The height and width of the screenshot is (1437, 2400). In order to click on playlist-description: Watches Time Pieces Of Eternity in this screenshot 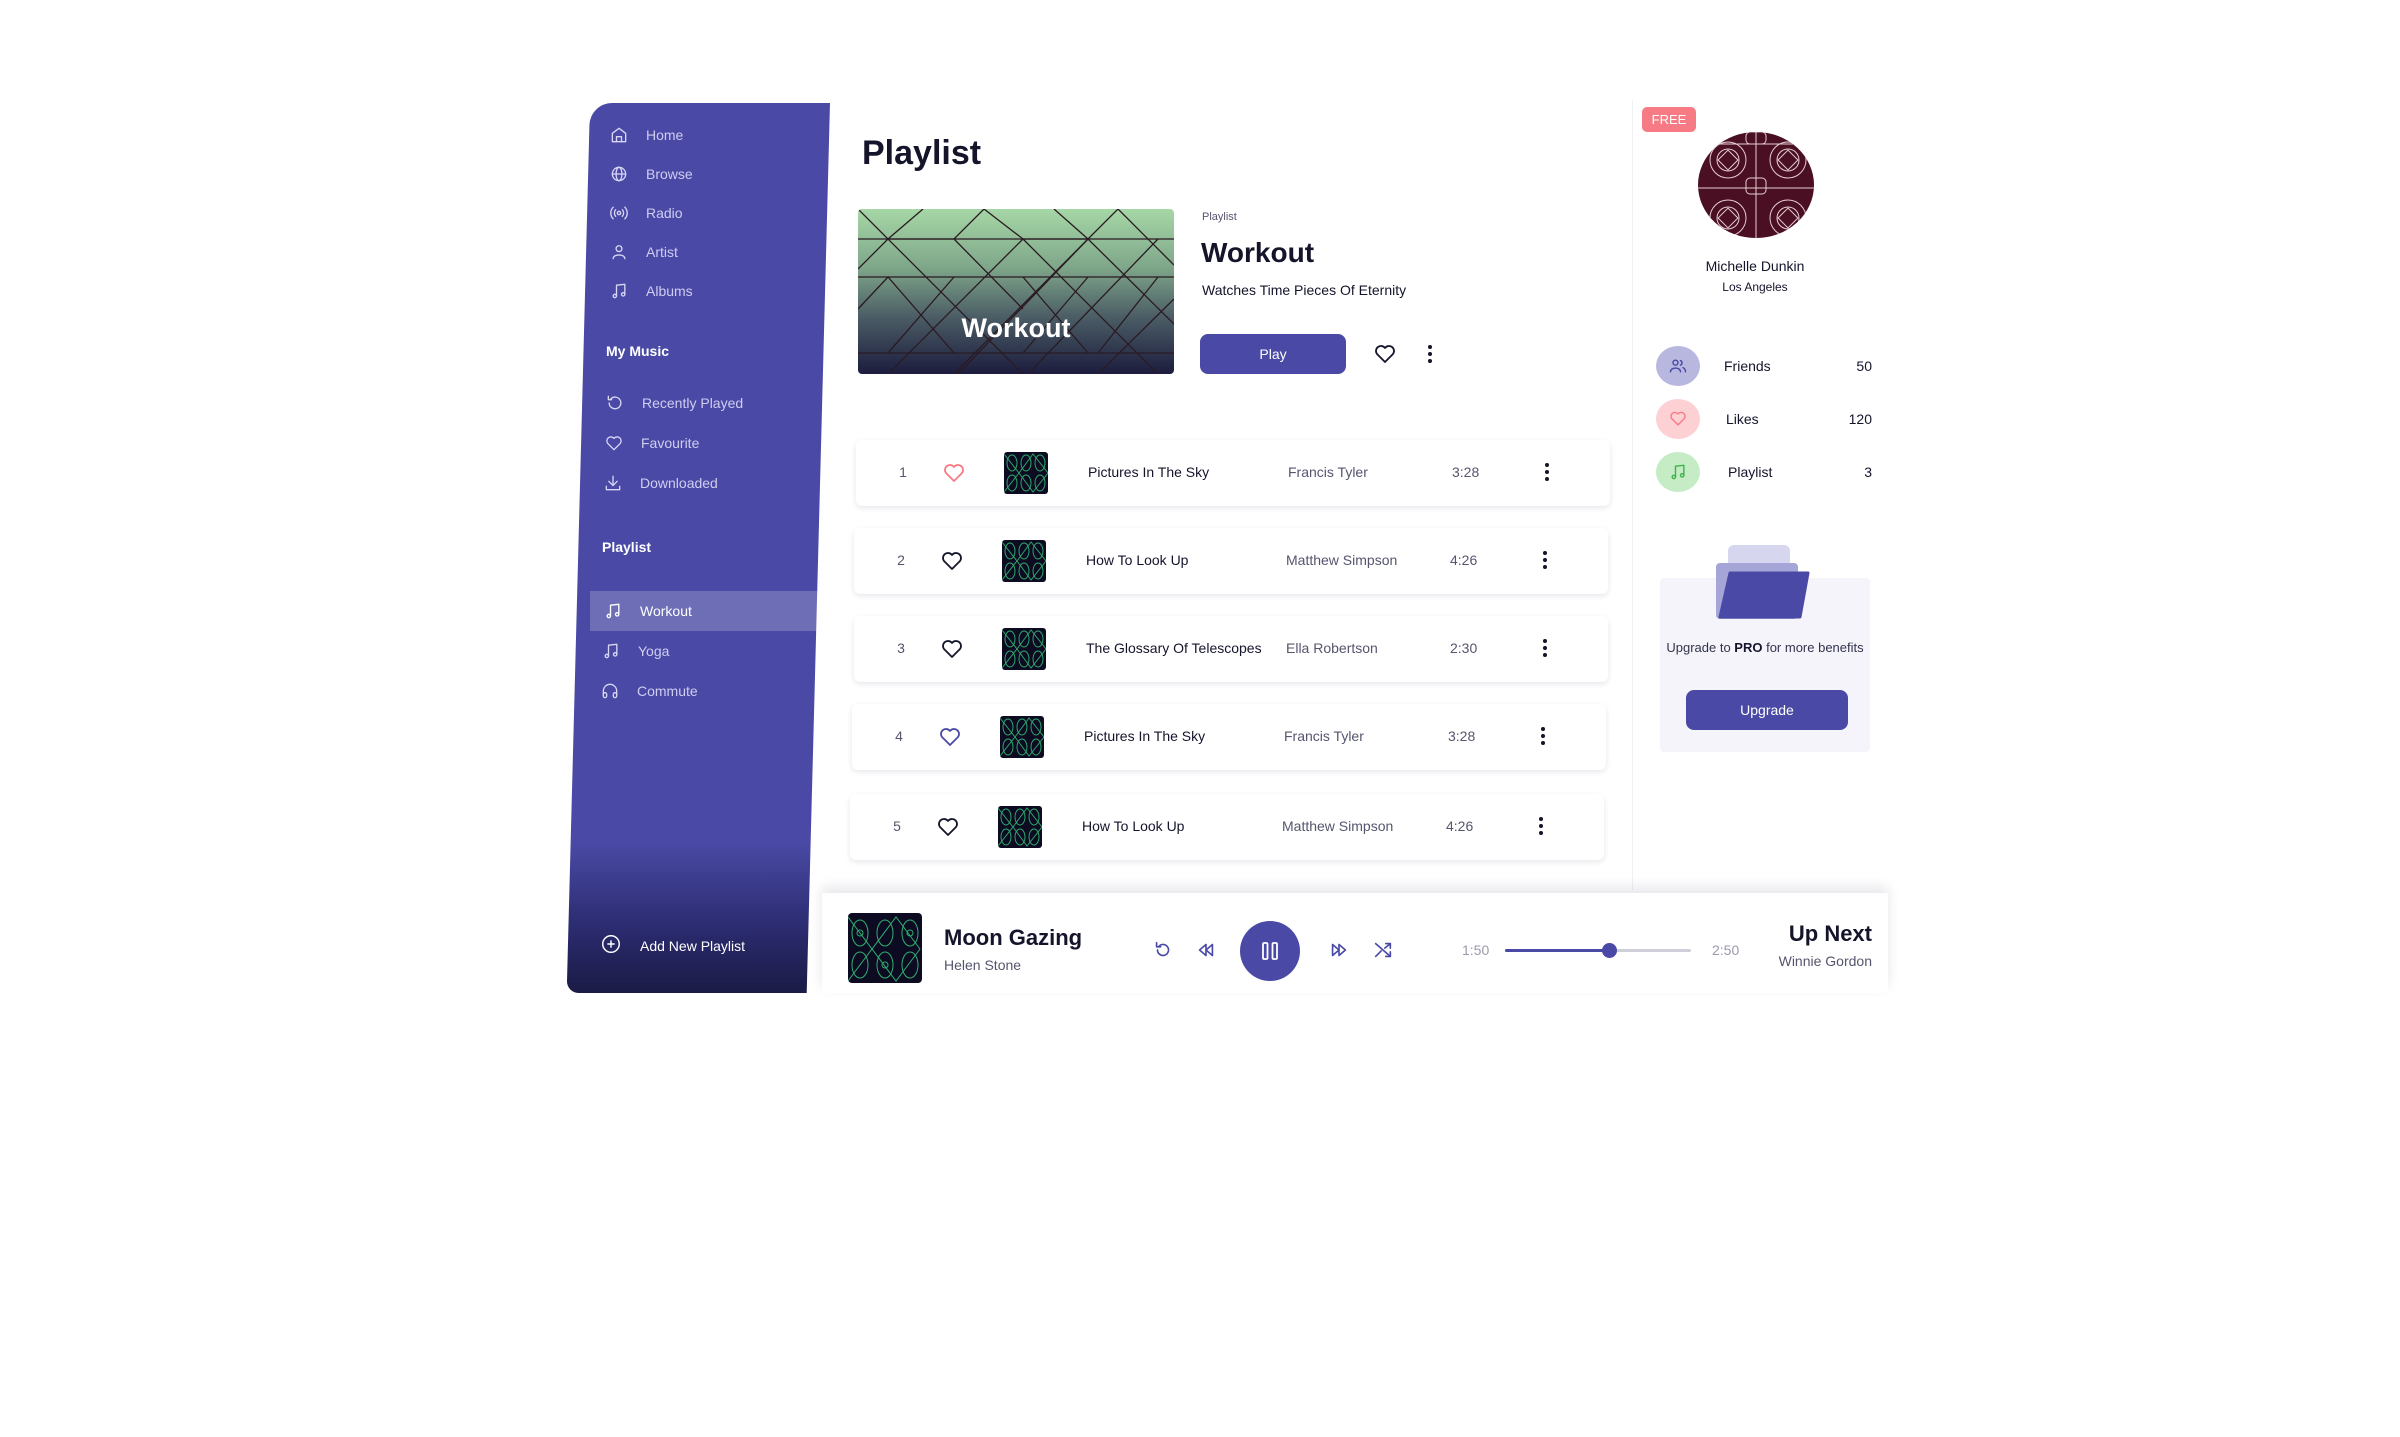, I will do `click(1304, 290)`.